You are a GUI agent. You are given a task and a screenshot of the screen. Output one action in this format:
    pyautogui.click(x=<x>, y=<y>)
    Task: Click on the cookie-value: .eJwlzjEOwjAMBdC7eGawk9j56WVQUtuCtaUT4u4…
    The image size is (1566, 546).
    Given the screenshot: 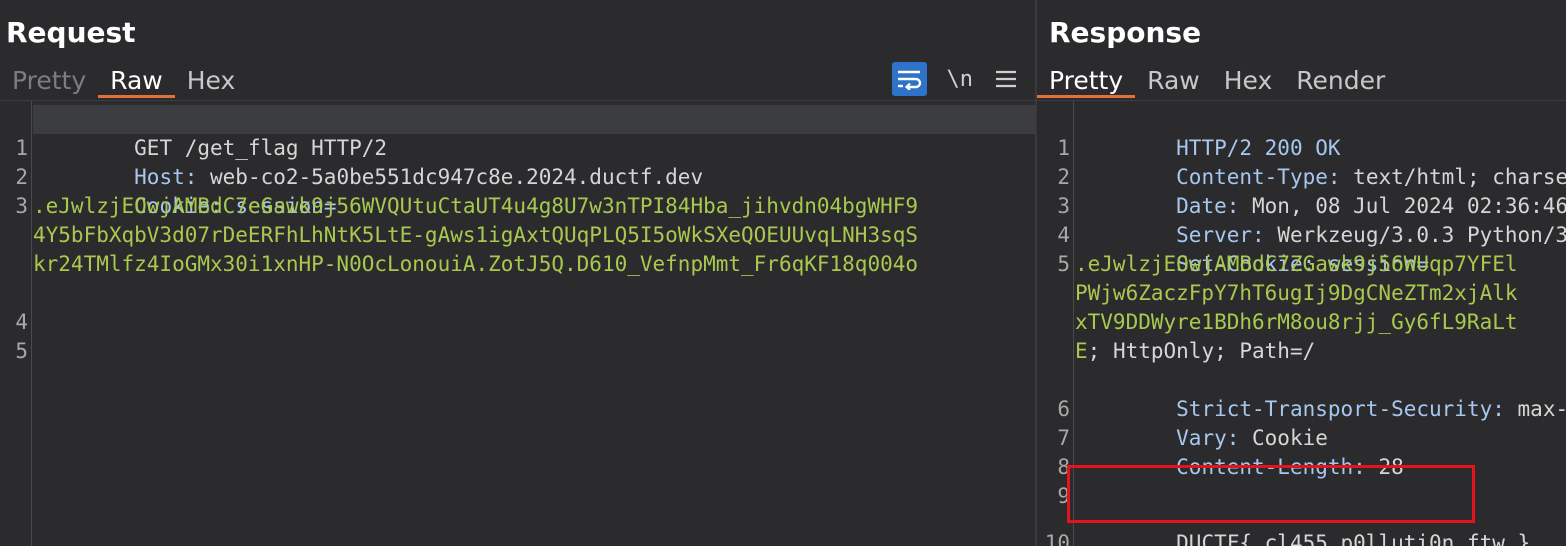 What is the action you would take?
    pyautogui.click(x=476, y=206)
    